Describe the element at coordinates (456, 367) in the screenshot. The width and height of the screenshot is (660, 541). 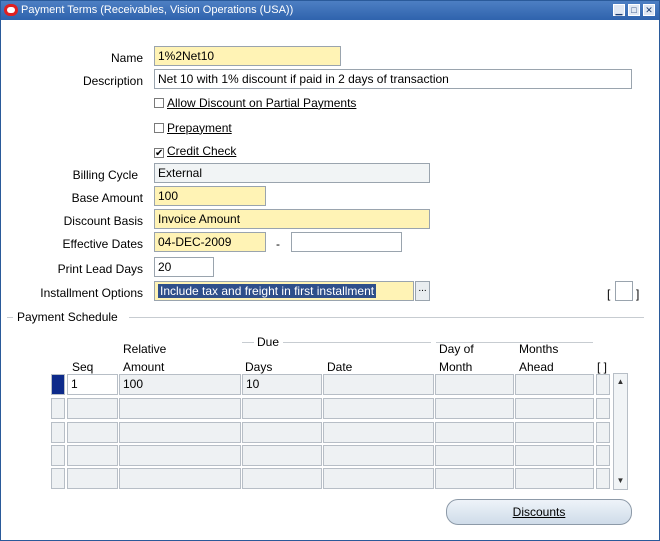
I see `day-of-month-header-2: Month` at that location.